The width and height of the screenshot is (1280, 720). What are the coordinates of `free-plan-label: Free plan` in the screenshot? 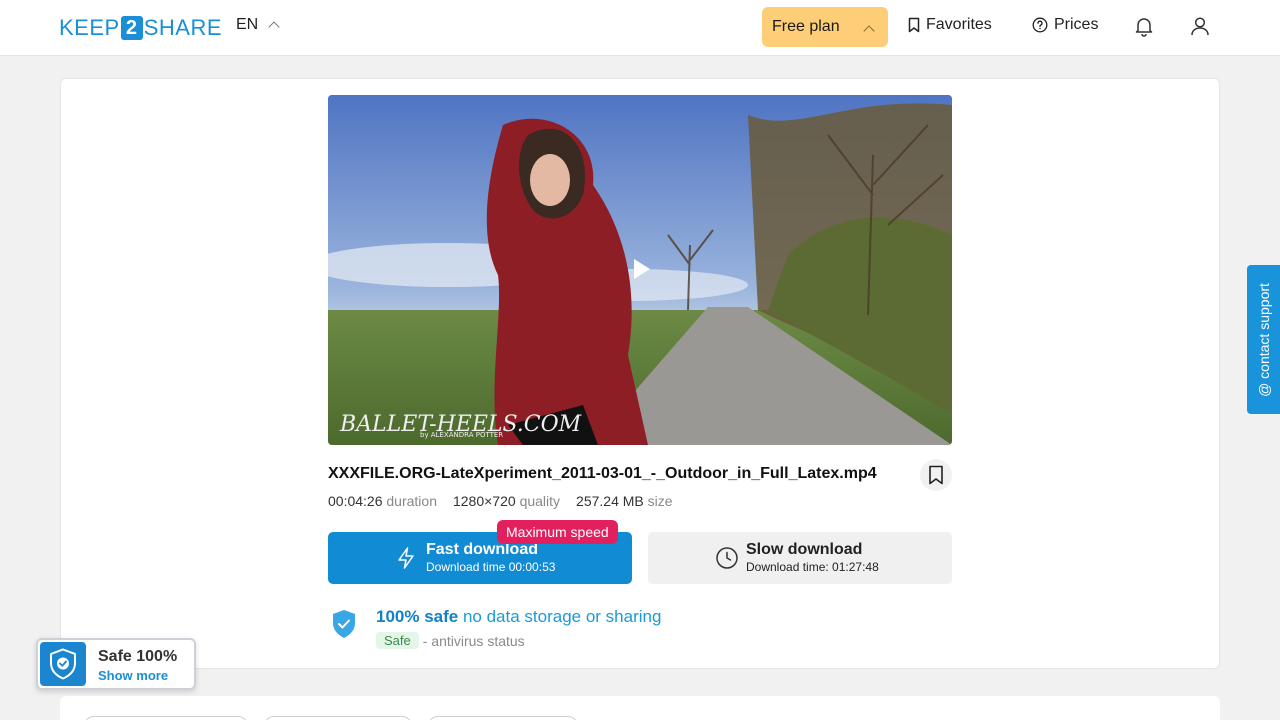 It's located at (806, 26).